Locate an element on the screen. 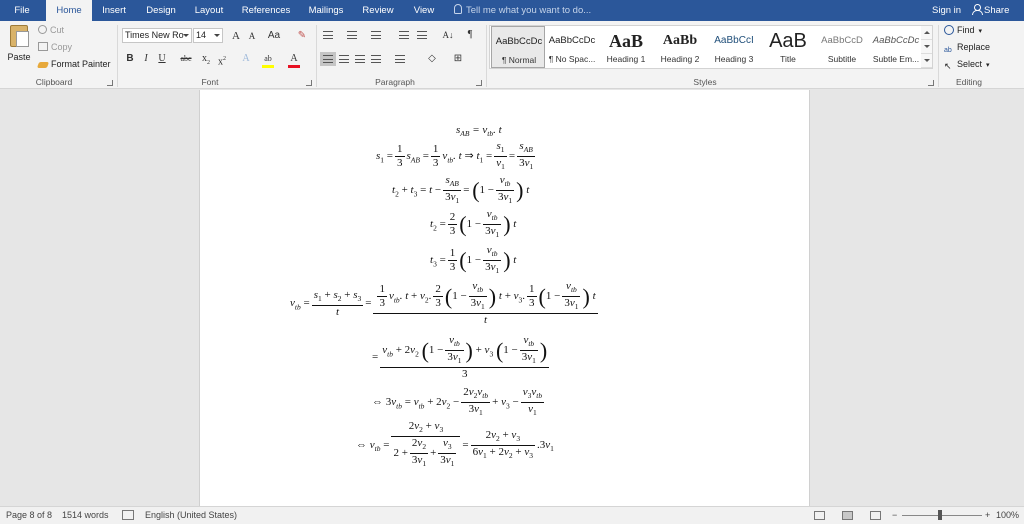 Image resolution: width=1024 pixels, height=524 pixels. highlight-color-bar is located at coordinates (268, 66).